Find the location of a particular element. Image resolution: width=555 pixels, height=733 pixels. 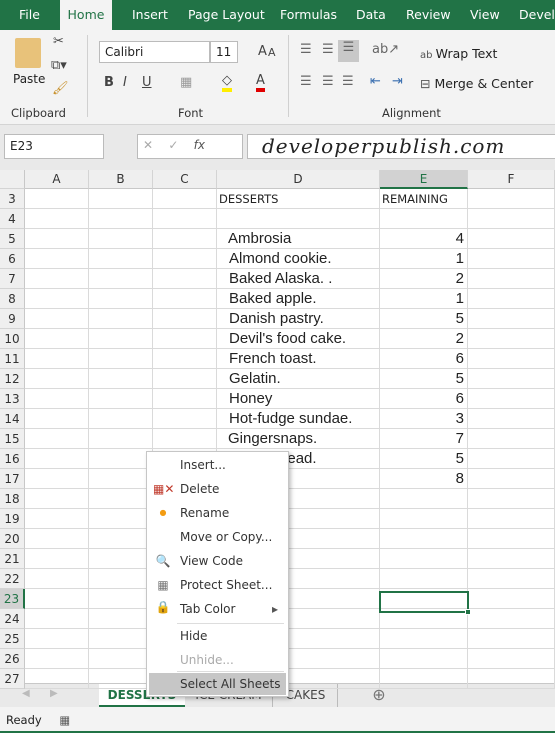

row-header: 9 is located at coordinates (12, 319).